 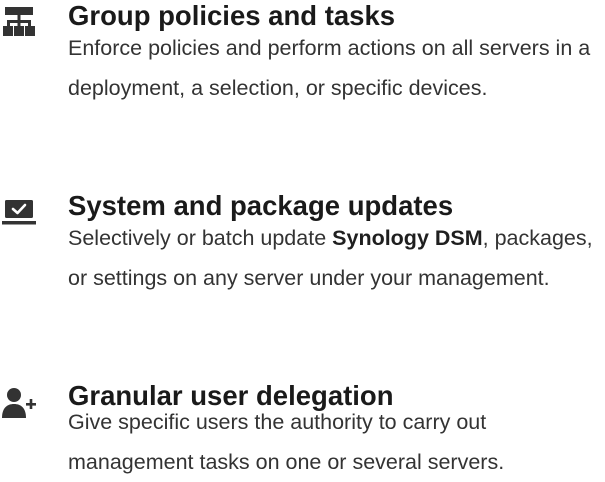 I want to click on checkbox-monitor-icon, so click(x=19, y=215).